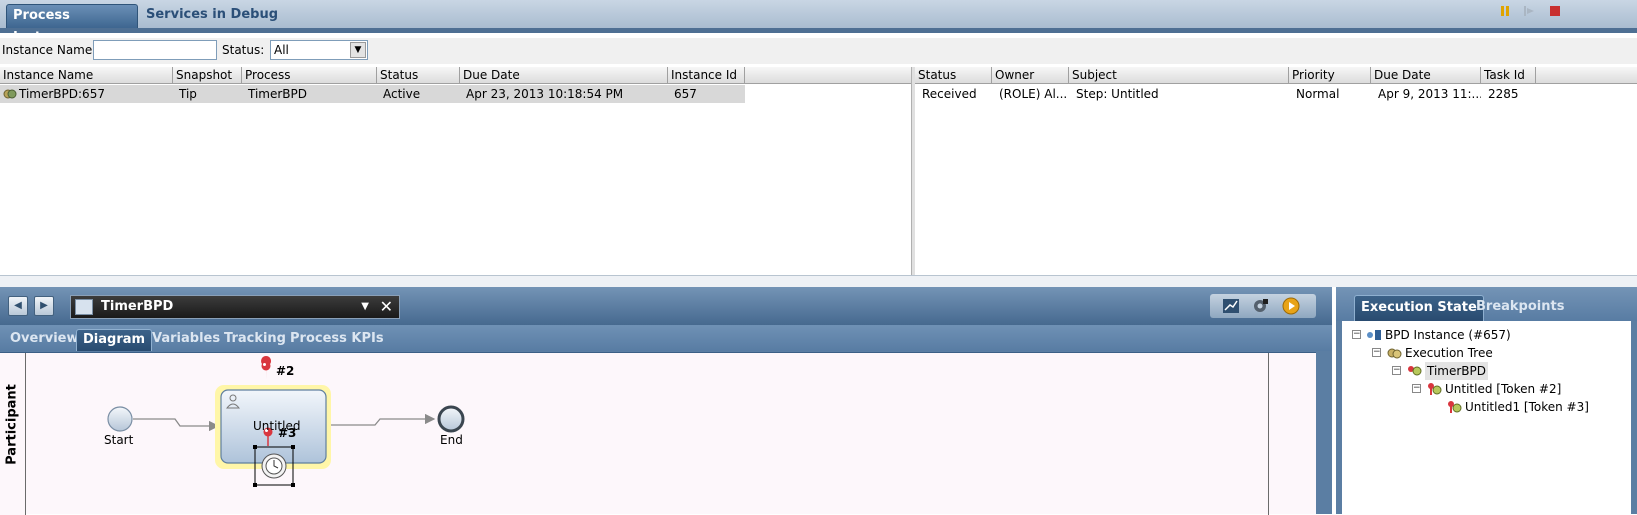 Image resolution: width=1637 pixels, height=515 pixels. I want to click on settings-gear-icon, so click(1261, 306).